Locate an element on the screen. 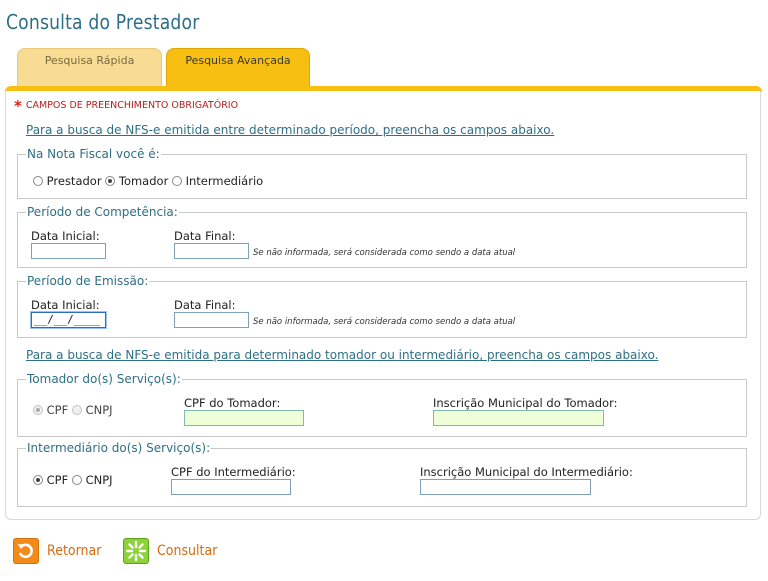 The height and width of the screenshot is (581, 768). tab-pesquisa-rapida: Pesquisa Rápida is located at coordinates (89, 67).